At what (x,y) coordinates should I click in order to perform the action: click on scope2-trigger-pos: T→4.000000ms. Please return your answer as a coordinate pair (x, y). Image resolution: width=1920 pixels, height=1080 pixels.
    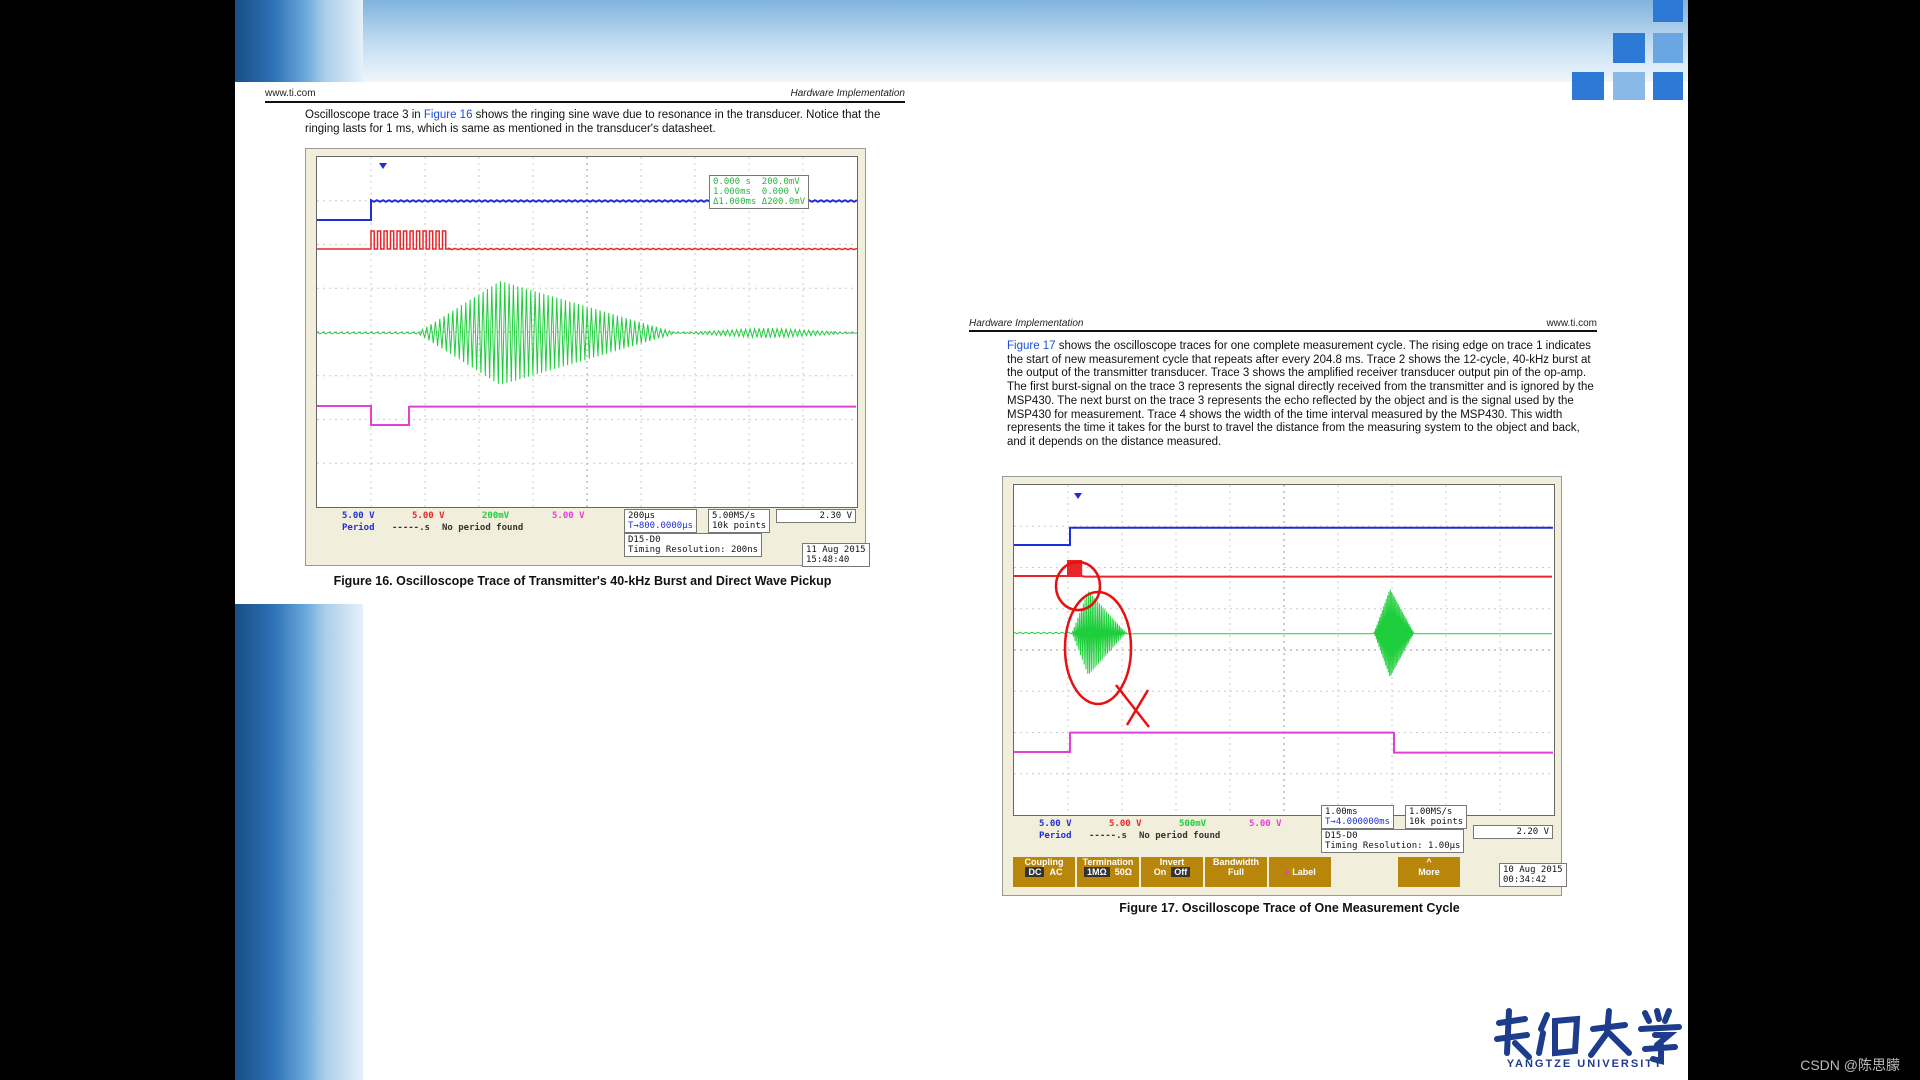
    Looking at the image, I should click on (1358, 822).